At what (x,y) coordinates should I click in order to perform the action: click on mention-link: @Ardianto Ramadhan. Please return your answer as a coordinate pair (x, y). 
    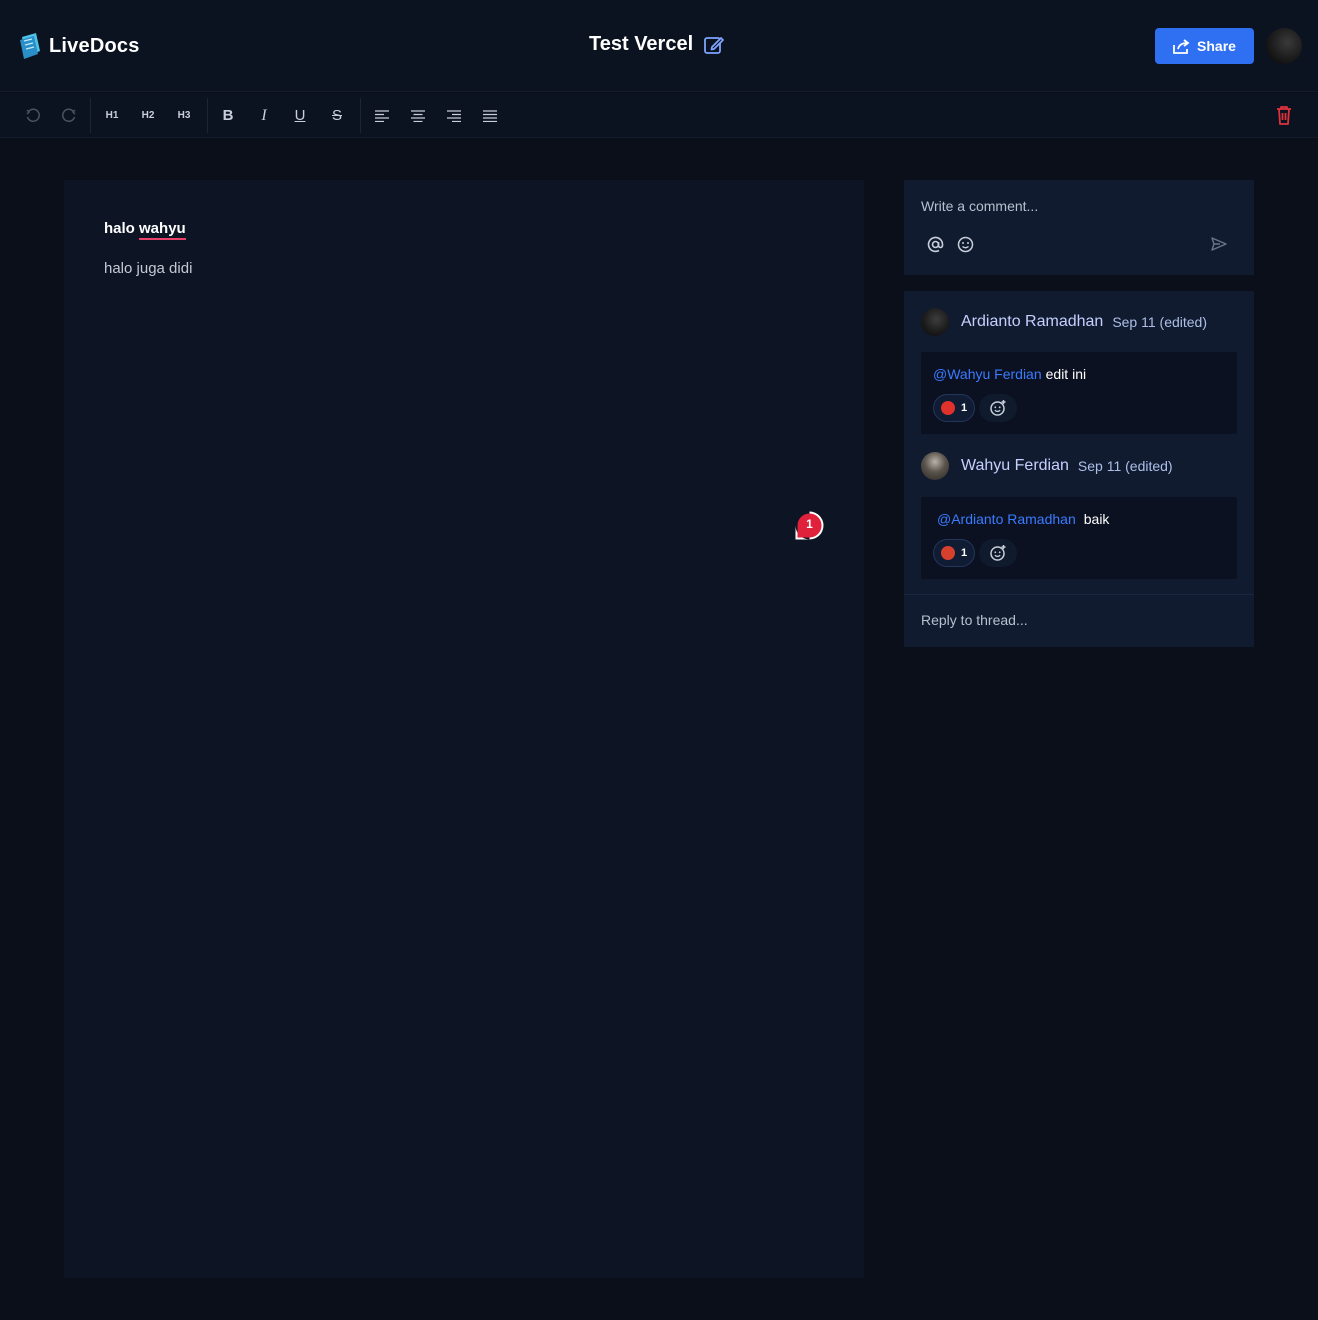
    Looking at the image, I should click on (1006, 519).